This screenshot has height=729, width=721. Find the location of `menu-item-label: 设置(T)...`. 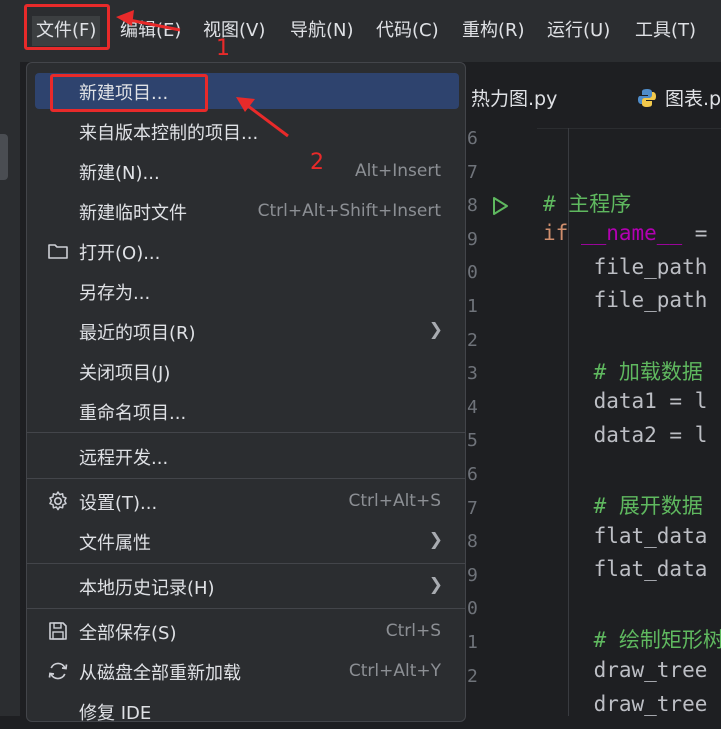

menu-item-label: 设置(T)... is located at coordinates (118, 503).